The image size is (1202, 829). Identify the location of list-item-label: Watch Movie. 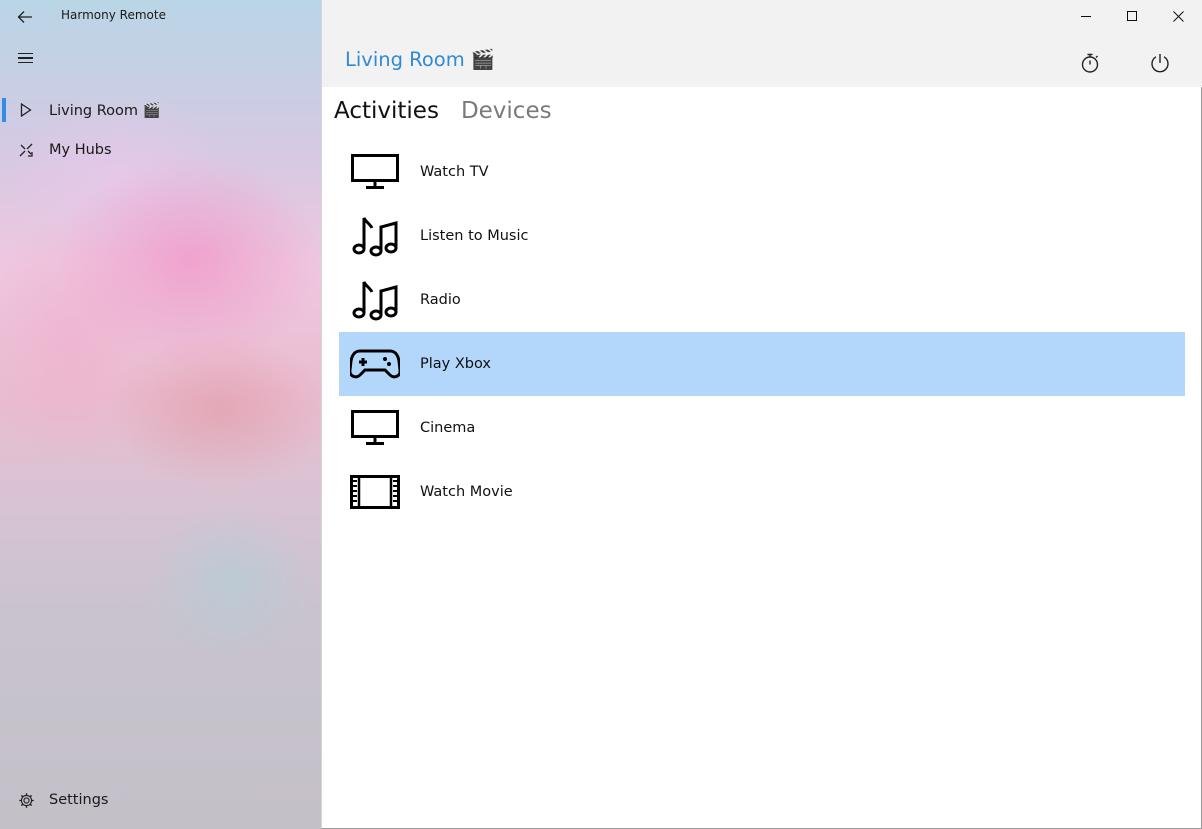
(466, 492).